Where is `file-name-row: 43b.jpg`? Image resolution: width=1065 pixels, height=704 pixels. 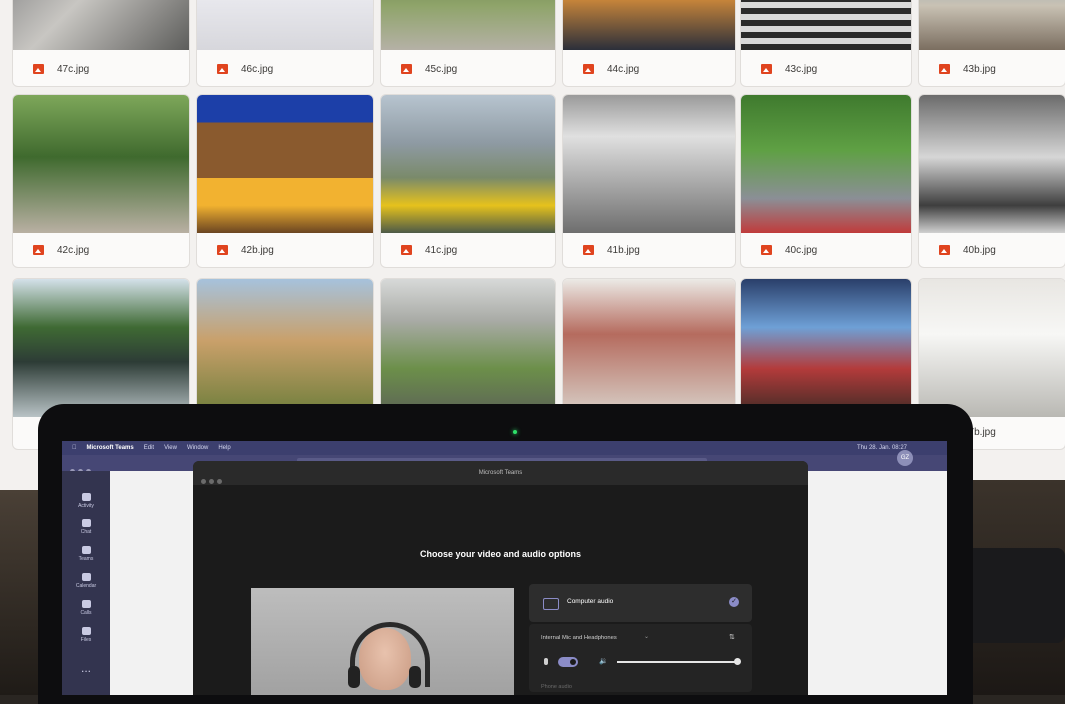
file-name-row: 43b.jpg is located at coordinates (992, 69).